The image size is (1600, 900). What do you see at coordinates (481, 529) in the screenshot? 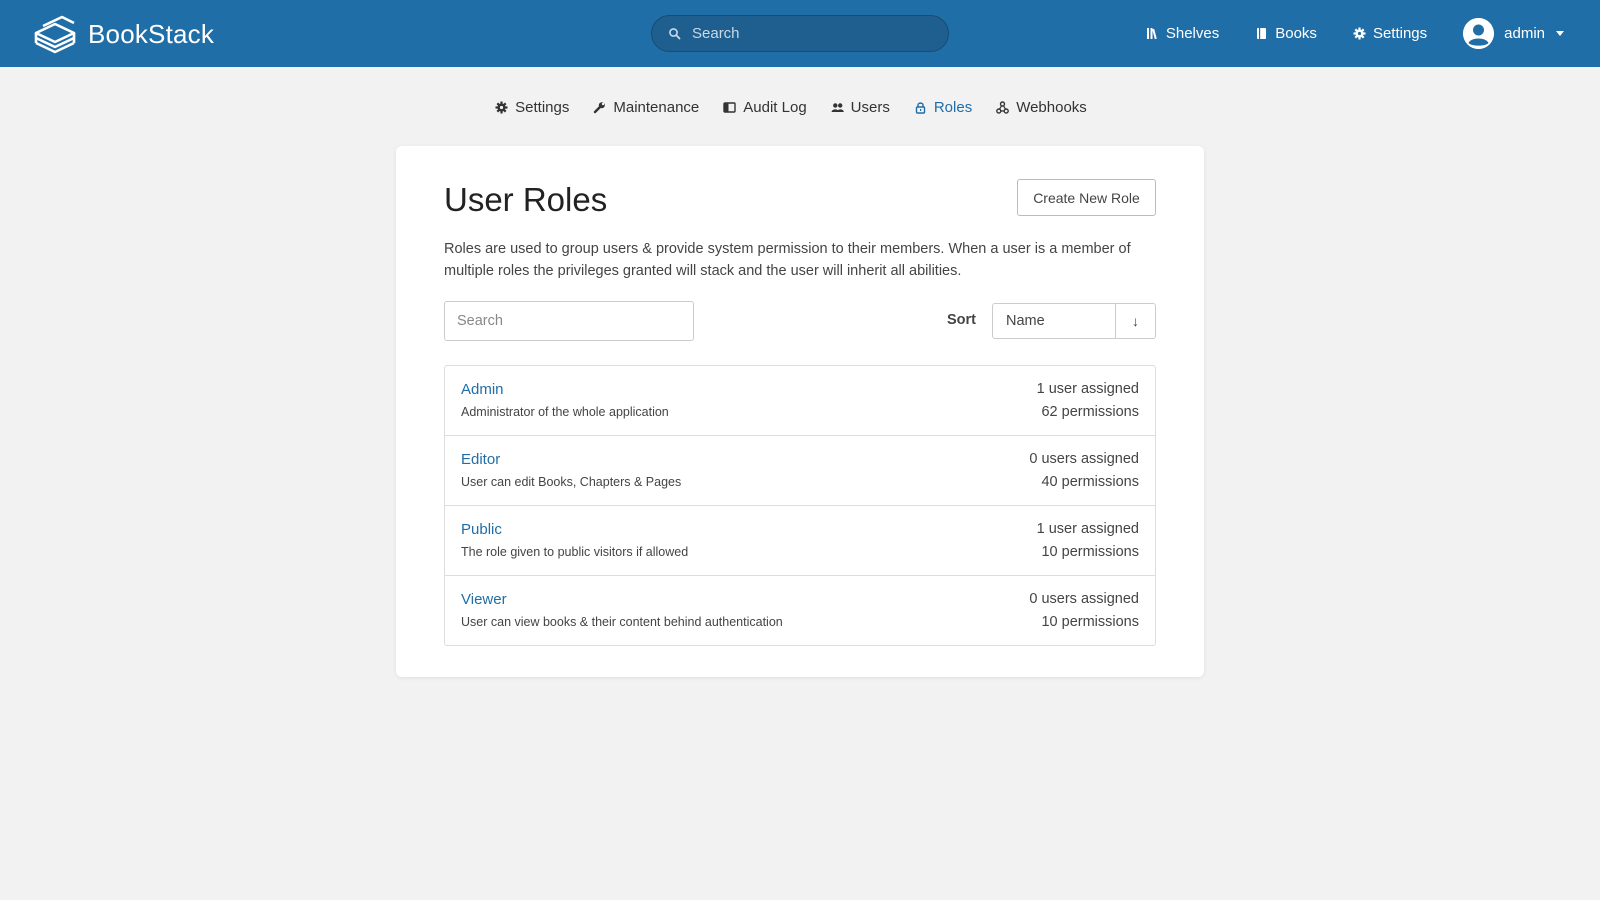
I see `role-link: Public` at bounding box center [481, 529].